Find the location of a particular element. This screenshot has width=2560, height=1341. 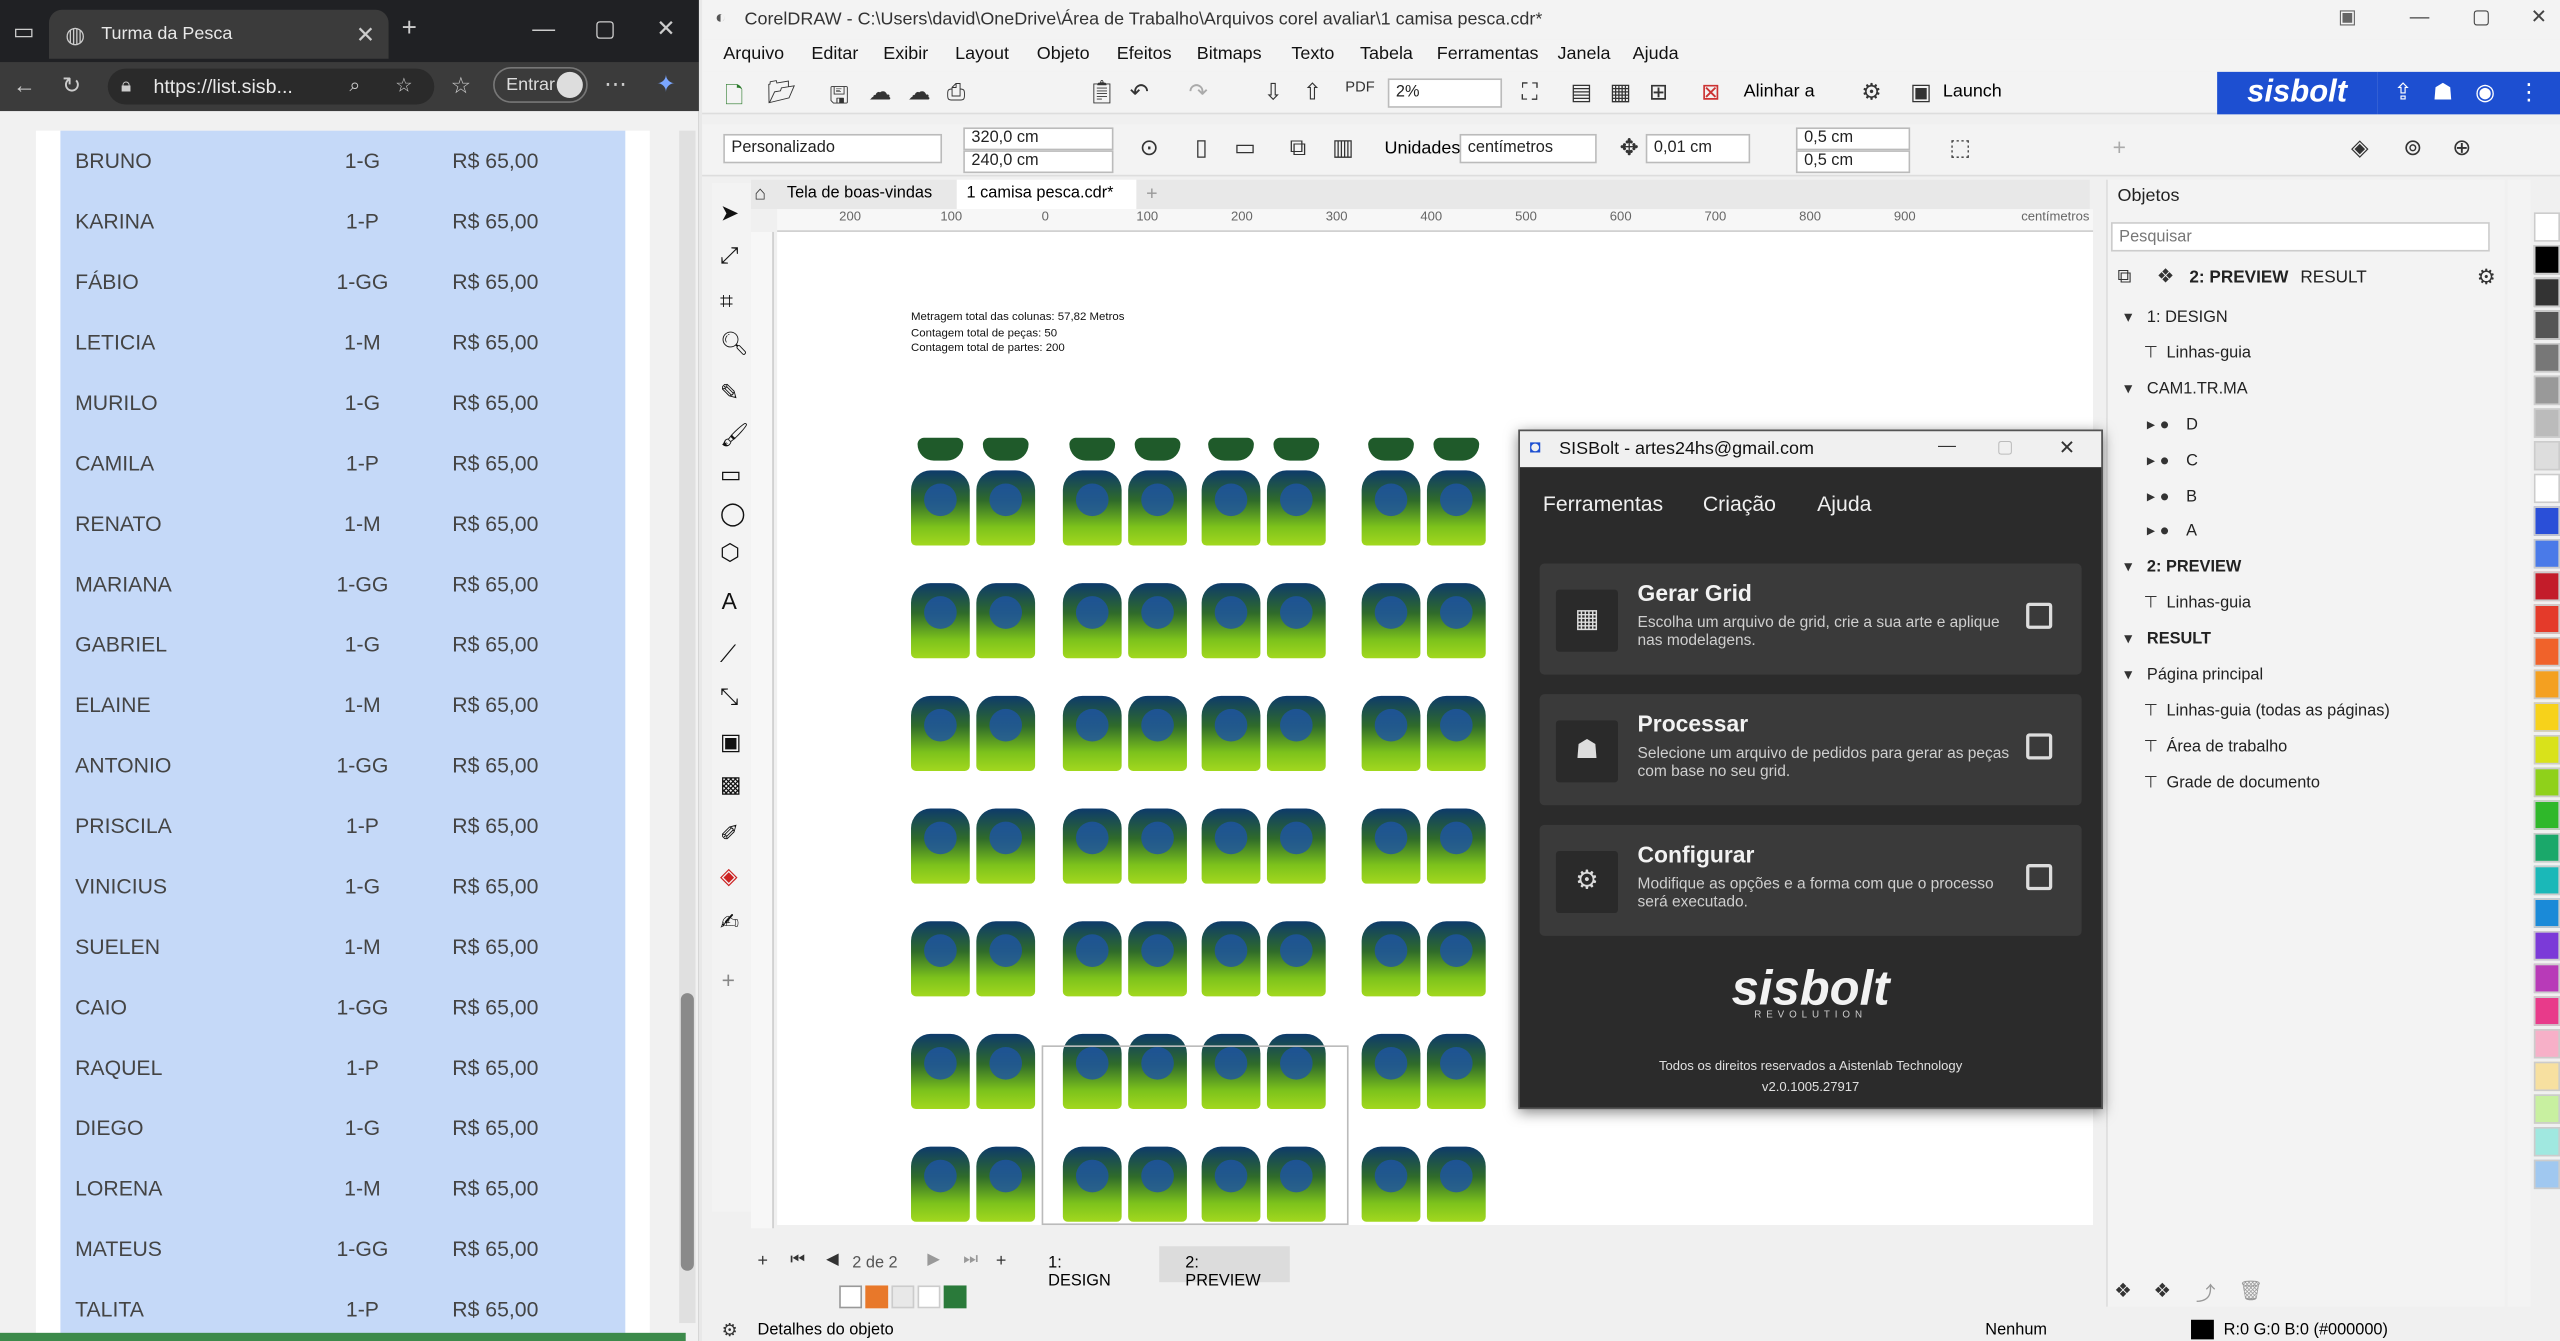

add-icon: + is located at coordinates (2119, 147).